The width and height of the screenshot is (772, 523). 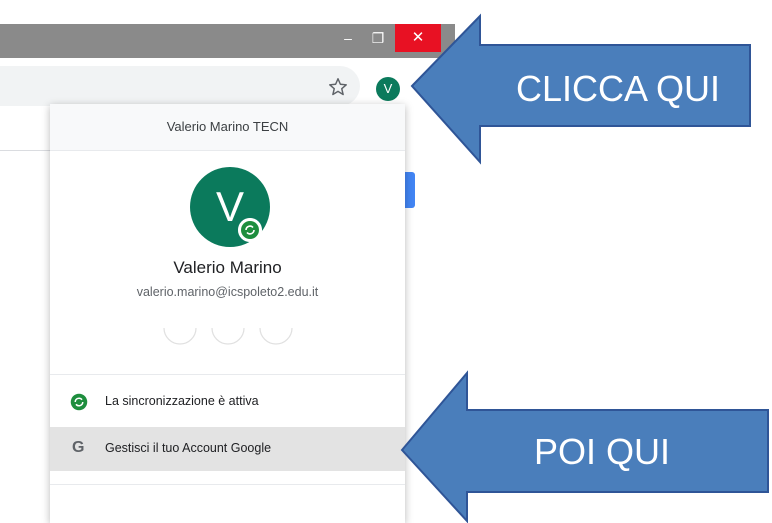 What do you see at coordinates (227, 127) in the screenshot?
I see `profile-menu-header: Valerio Marino TECN` at bounding box center [227, 127].